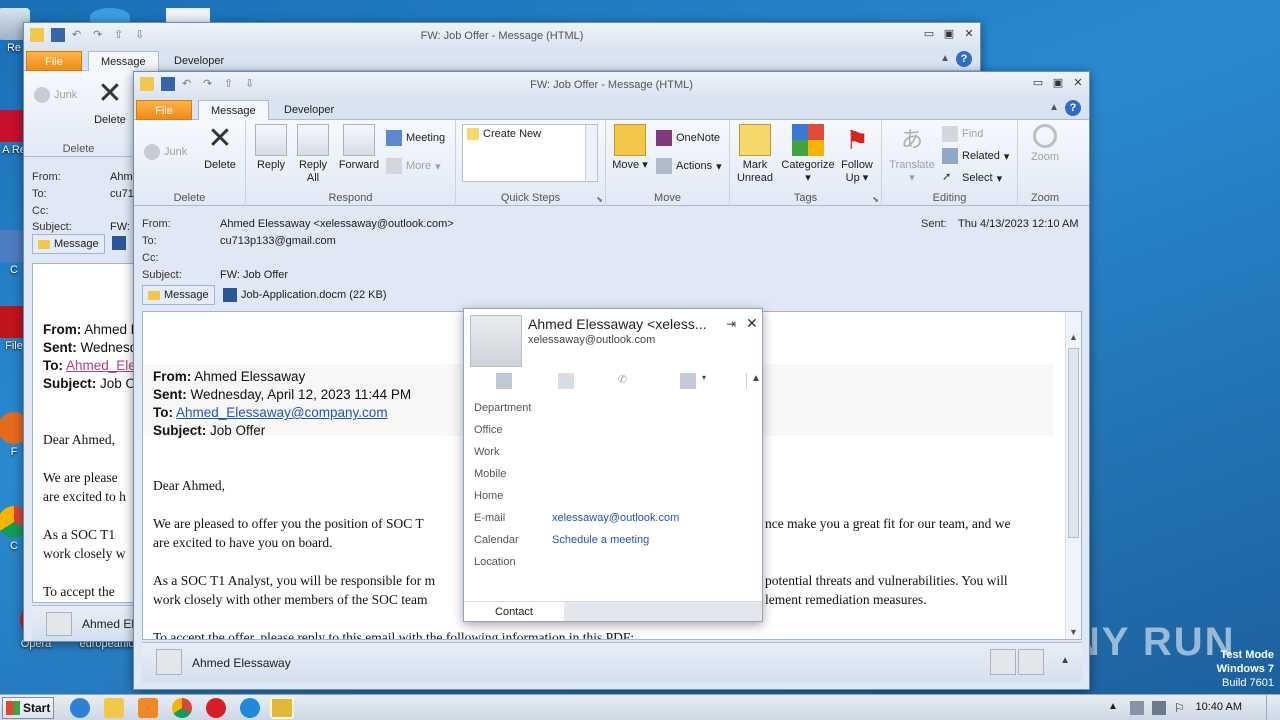  Describe the element at coordinates (566, 381) in the screenshot. I see `chat-icon` at that location.